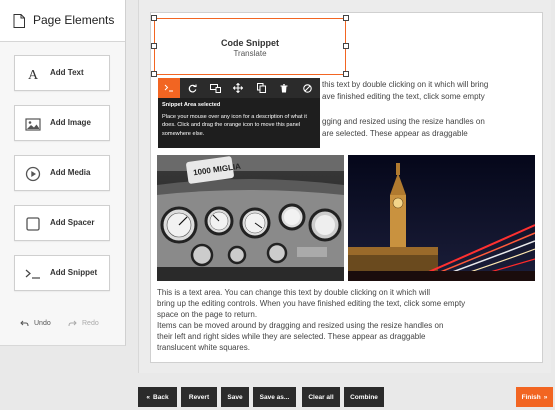 The height and width of the screenshot is (410, 555). What do you see at coordinates (74, 20) in the screenshot?
I see `sidebar-title: Page Elements` at bounding box center [74, 20].